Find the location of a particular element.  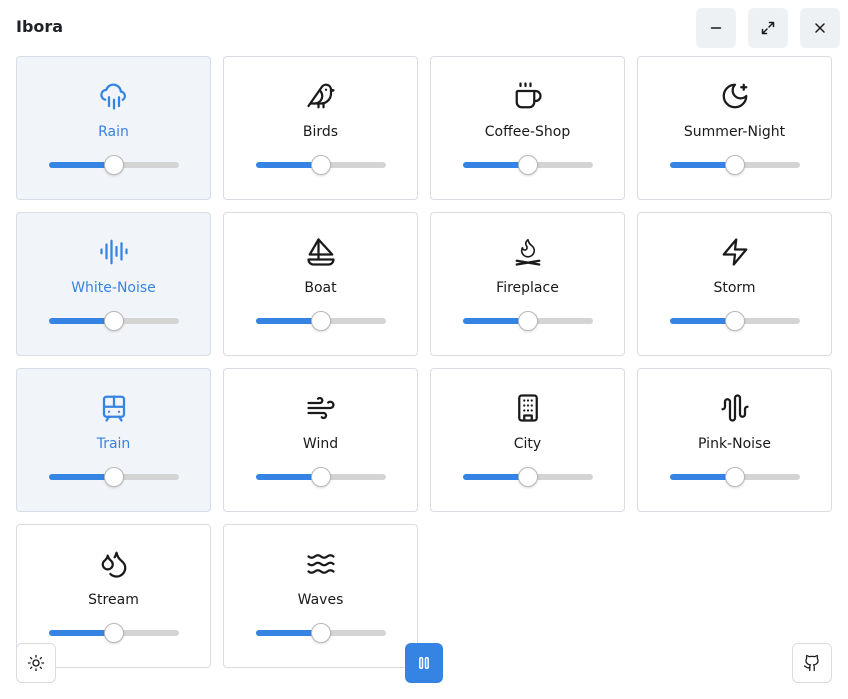

sound-card-fireplace: Fireplace is located at coordinates (527, 284).